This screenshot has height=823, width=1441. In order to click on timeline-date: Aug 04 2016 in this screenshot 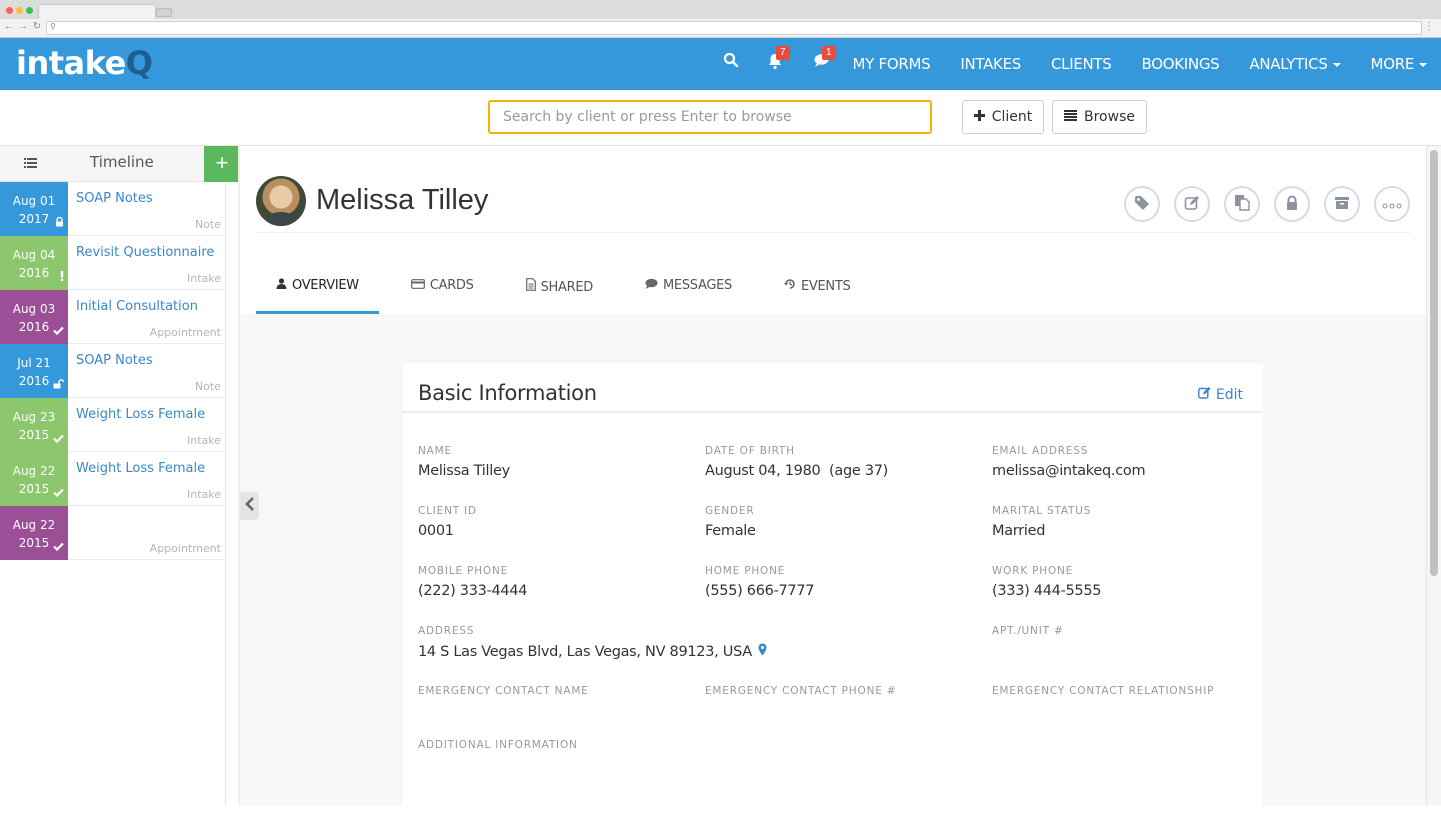, I will do `click(34, 263)`.